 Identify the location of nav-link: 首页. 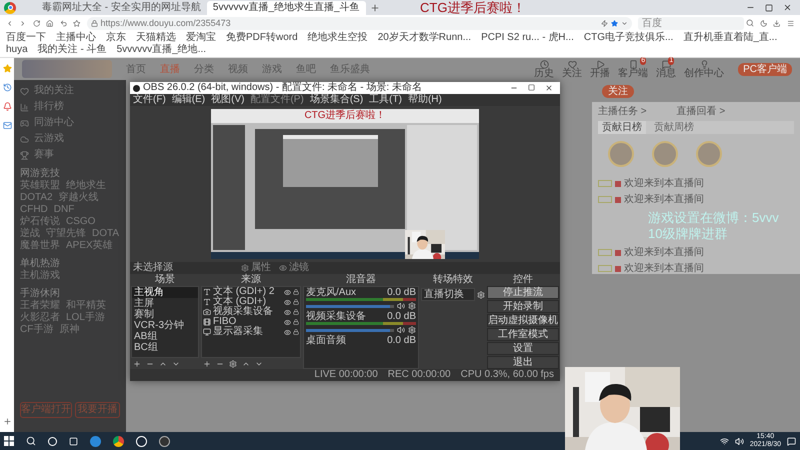
(136, 69).